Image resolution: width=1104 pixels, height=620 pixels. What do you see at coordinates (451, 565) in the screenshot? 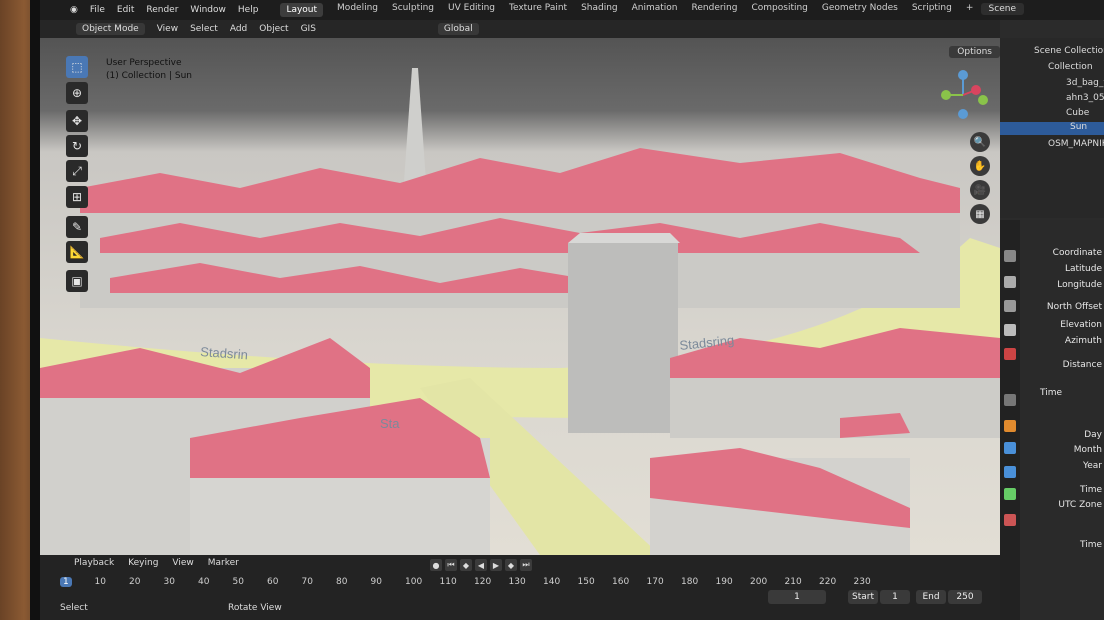
I see `jump-start-icon: ⏮` at bounding box center [451, 565].